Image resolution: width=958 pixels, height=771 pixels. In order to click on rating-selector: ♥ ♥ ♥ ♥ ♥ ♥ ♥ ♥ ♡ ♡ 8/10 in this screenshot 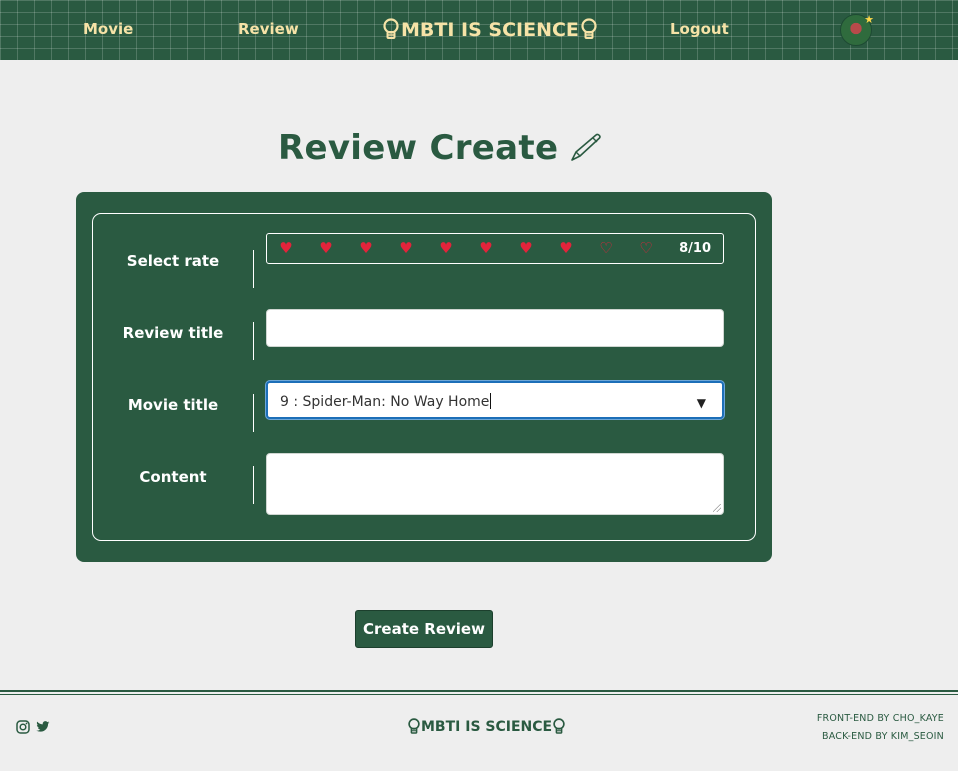, I will do `click(495, 248)`.